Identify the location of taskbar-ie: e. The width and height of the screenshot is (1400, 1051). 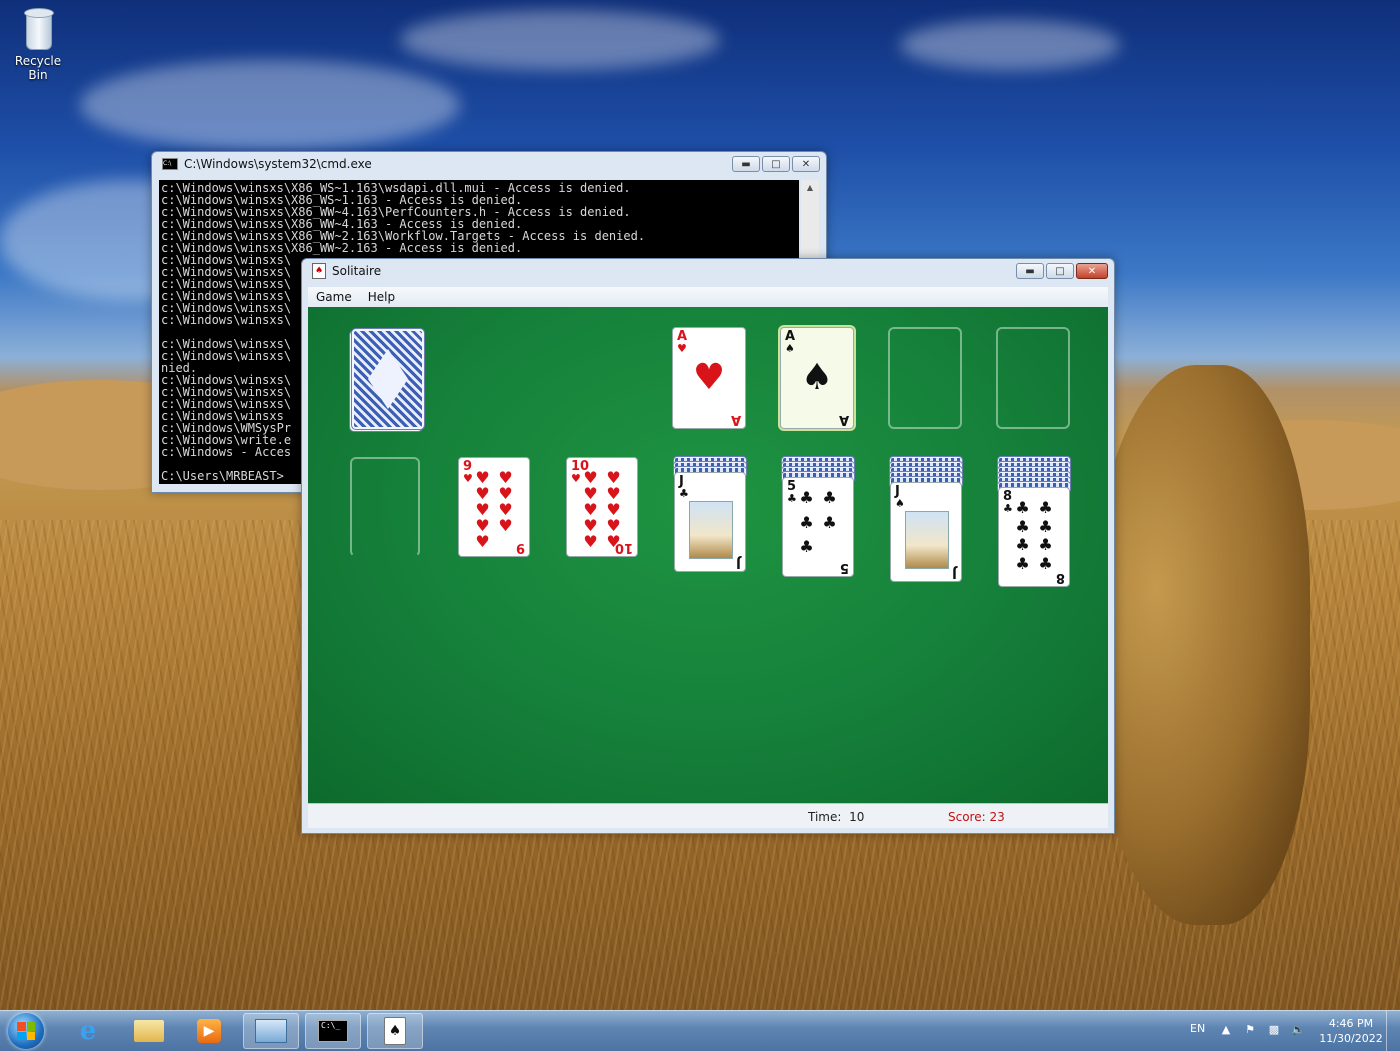
(88, 1031).